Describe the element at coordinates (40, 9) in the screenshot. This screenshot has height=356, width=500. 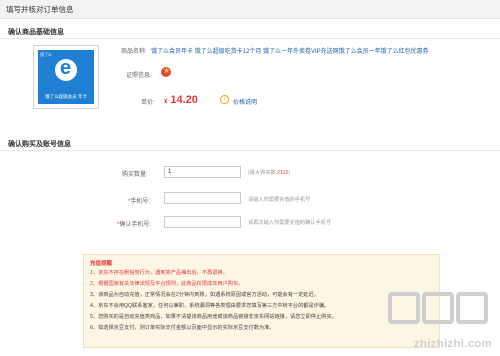
I see `page-title: 填写并核对订单信息` at that location.